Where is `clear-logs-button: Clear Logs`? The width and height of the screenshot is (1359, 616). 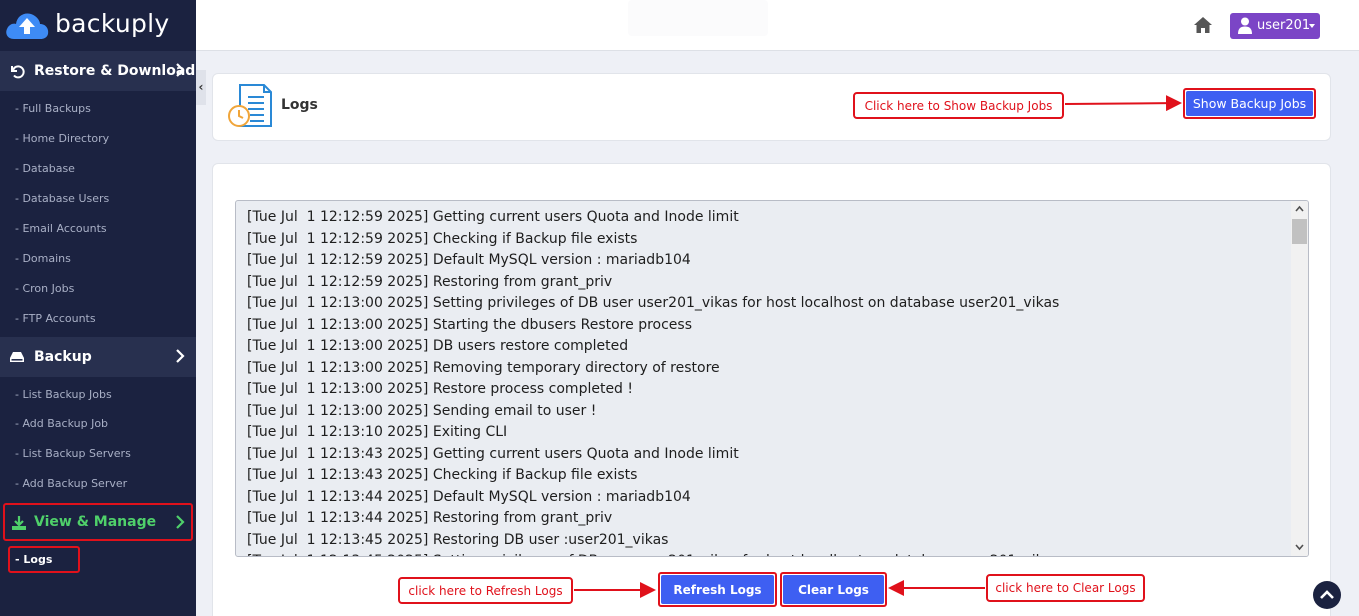
clear-logs-button: Clear Logs is located at coordinates (833, 589).